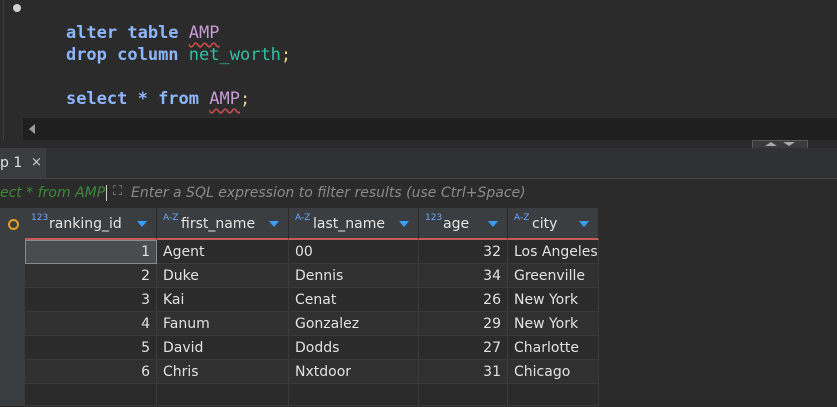  I want to click on table-cell: Los Angeles, so click(553, 252).